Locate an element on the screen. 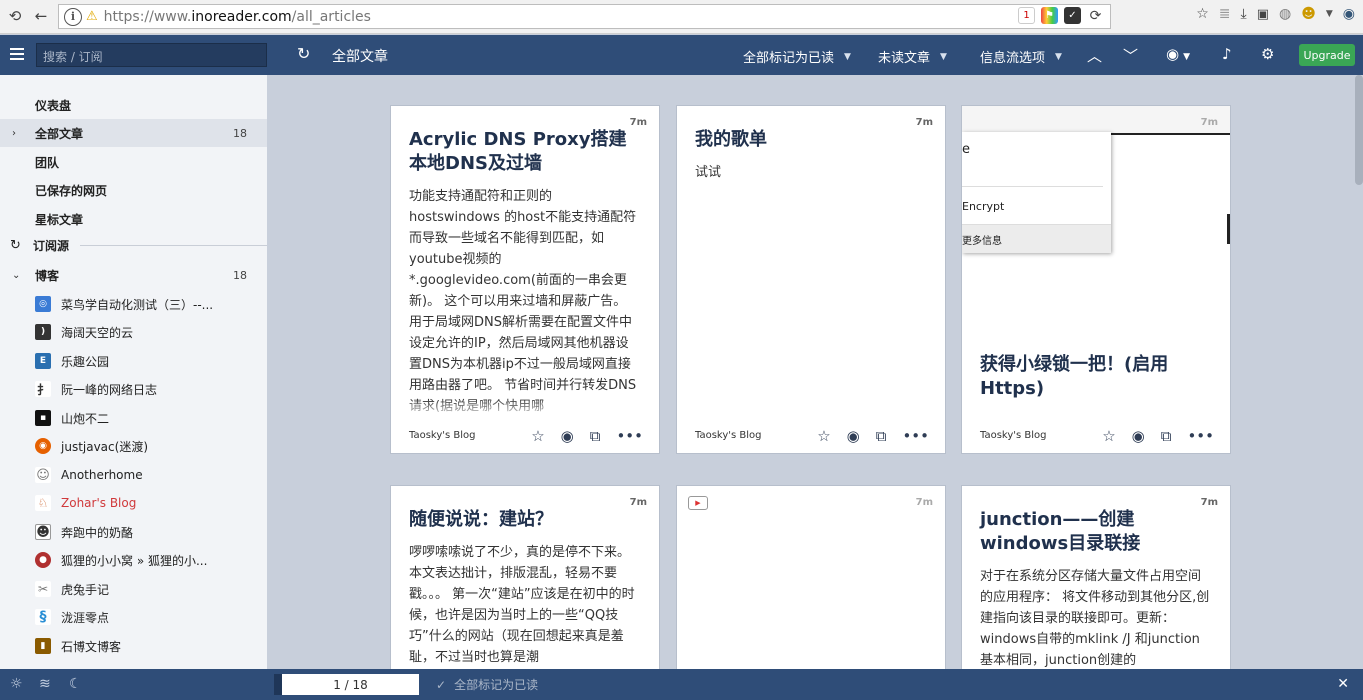  fade-overlay is located at coordinates (525, 409).